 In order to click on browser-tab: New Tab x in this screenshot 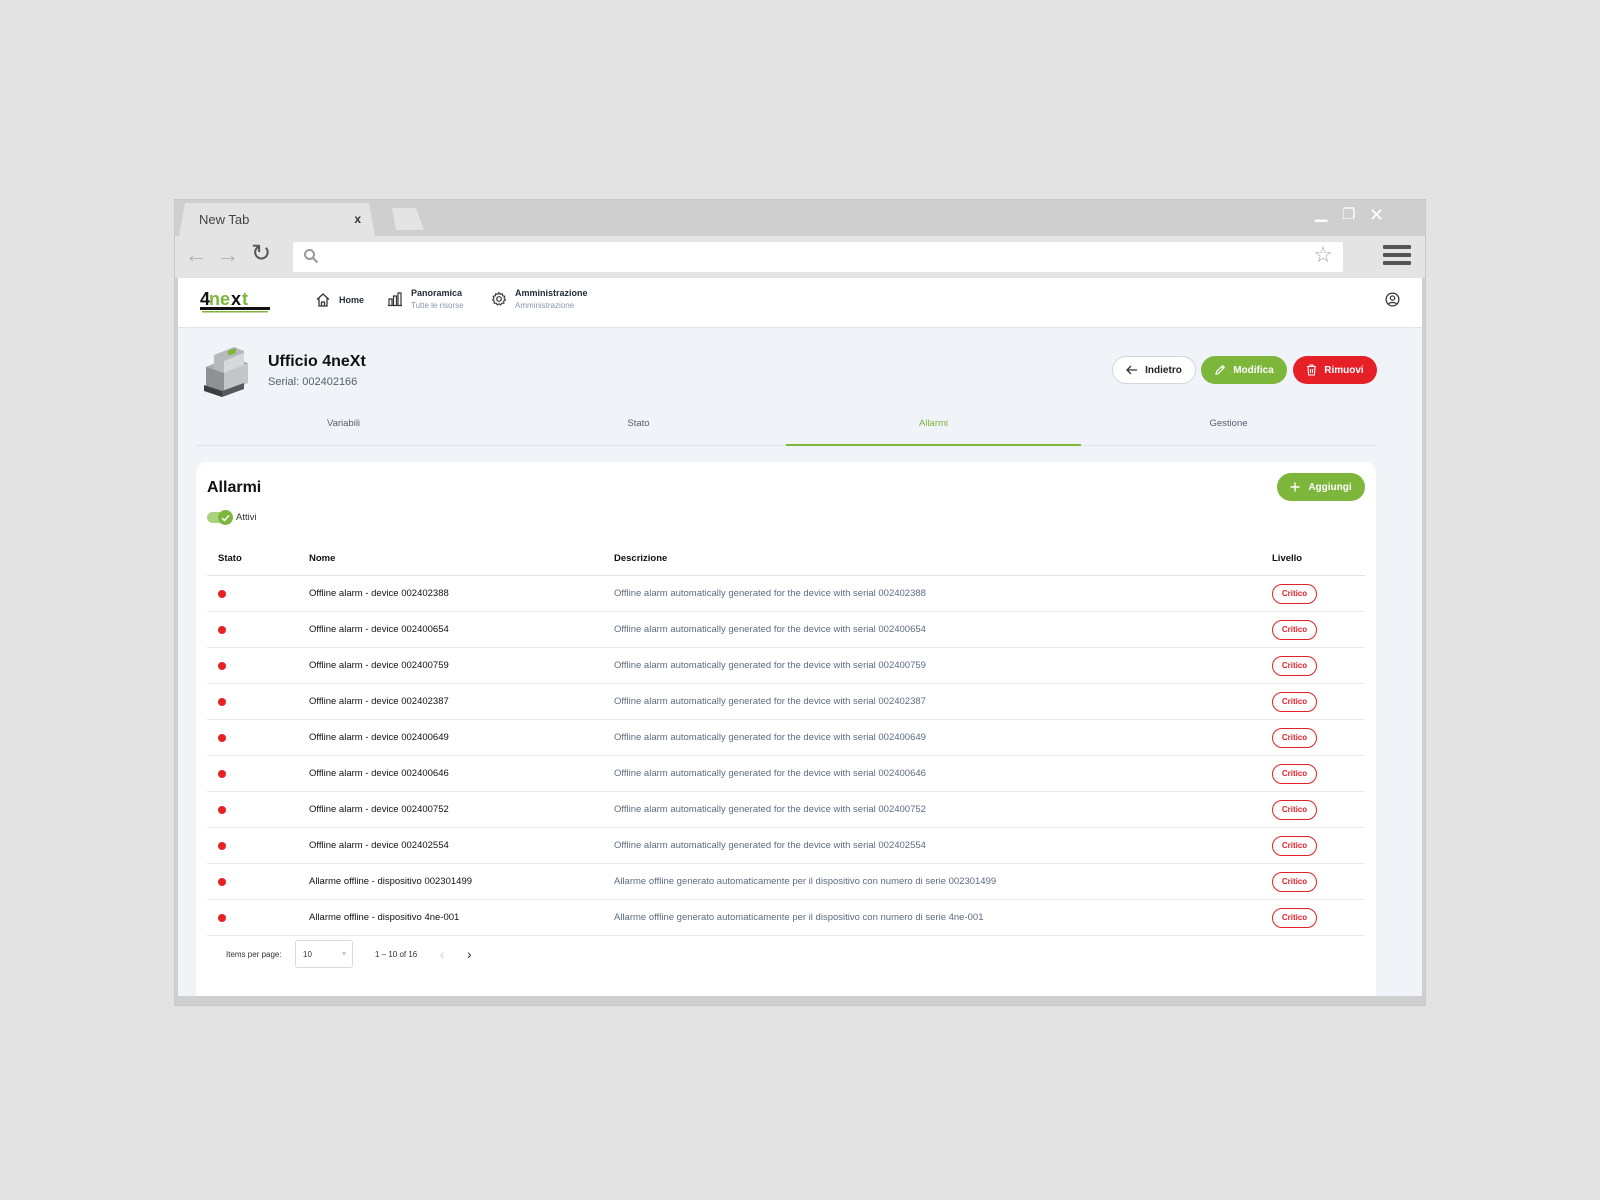, I will do `click(277, 219)`.